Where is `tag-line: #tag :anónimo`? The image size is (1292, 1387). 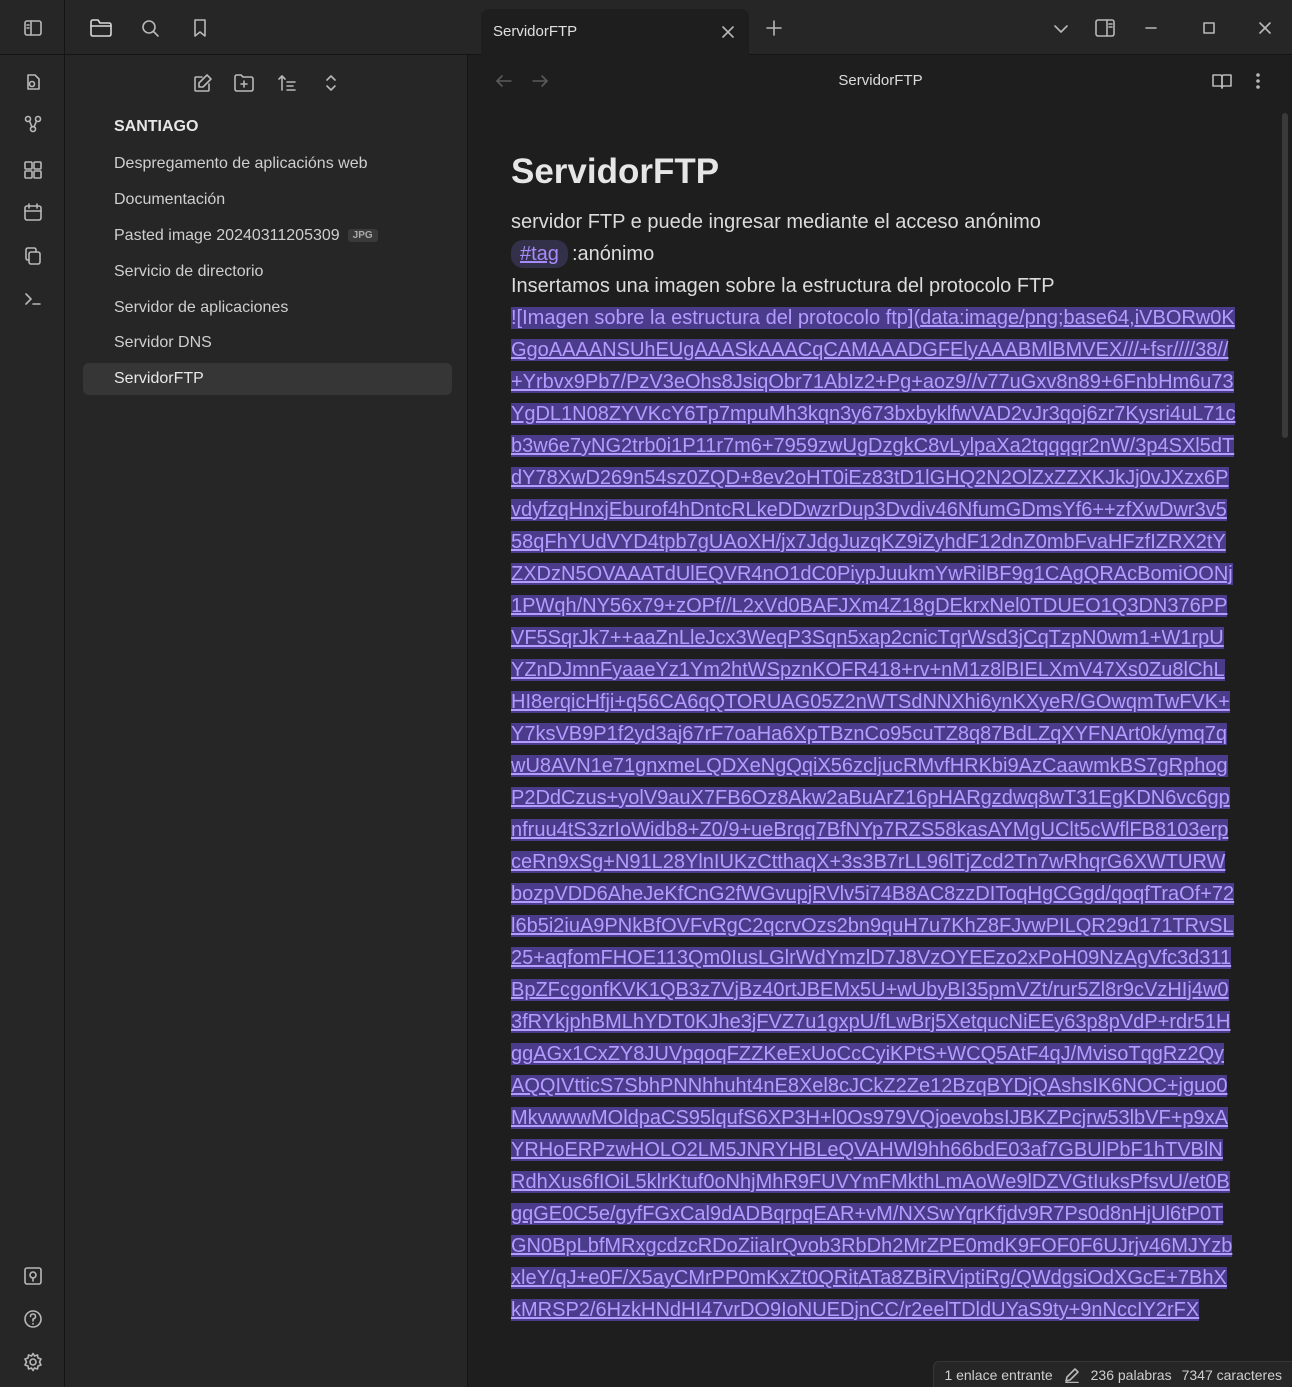 tag-line: #tag :anónimo is located at coordinates (873, 254).